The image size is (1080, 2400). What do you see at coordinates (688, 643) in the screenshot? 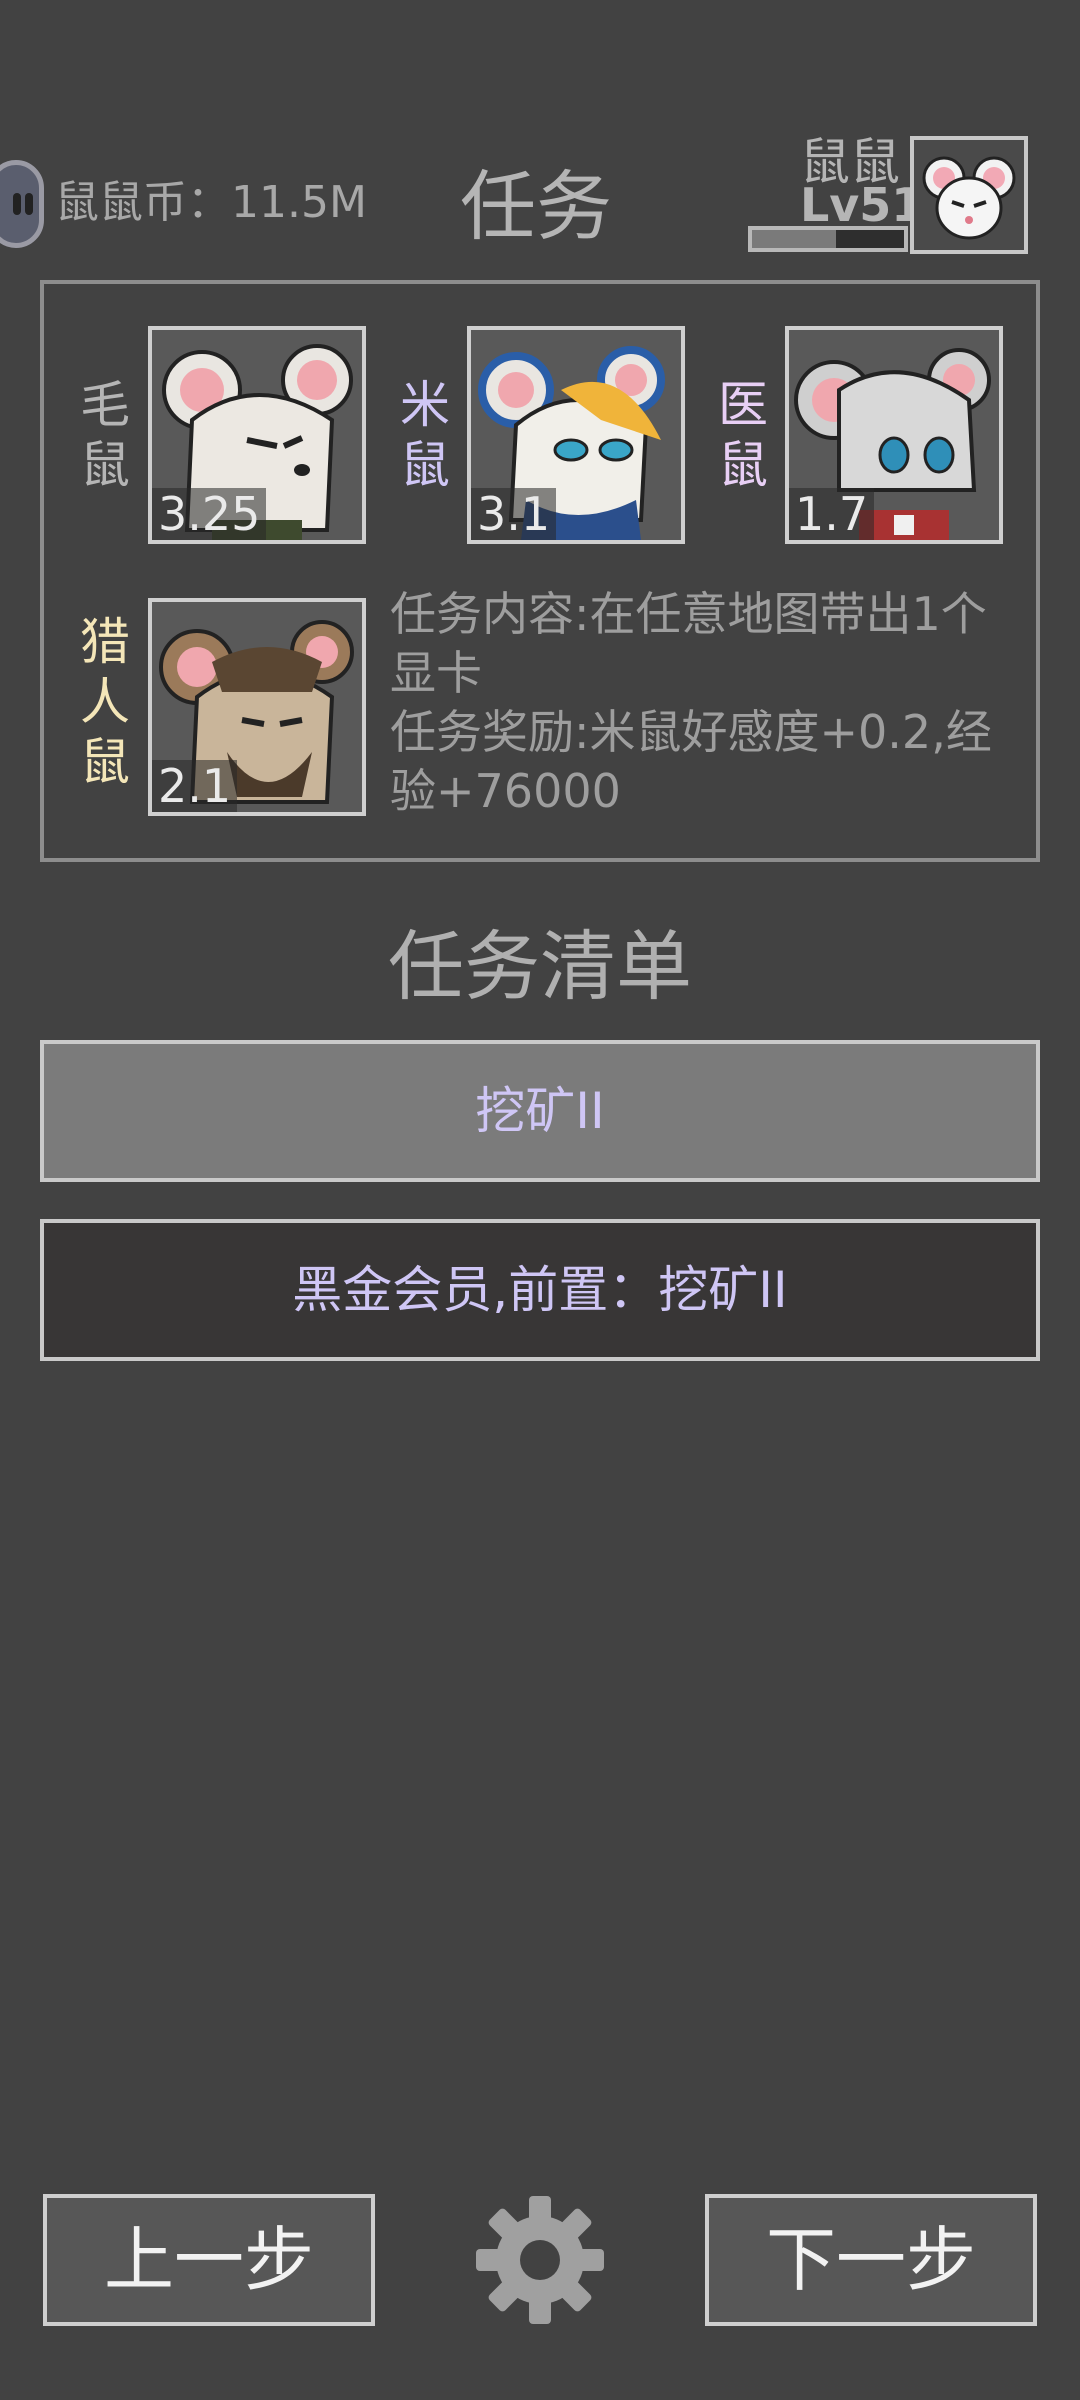
I see `task-content: 任务内容:在任意地图带出1个显卡` at bounding box center [688, 643].